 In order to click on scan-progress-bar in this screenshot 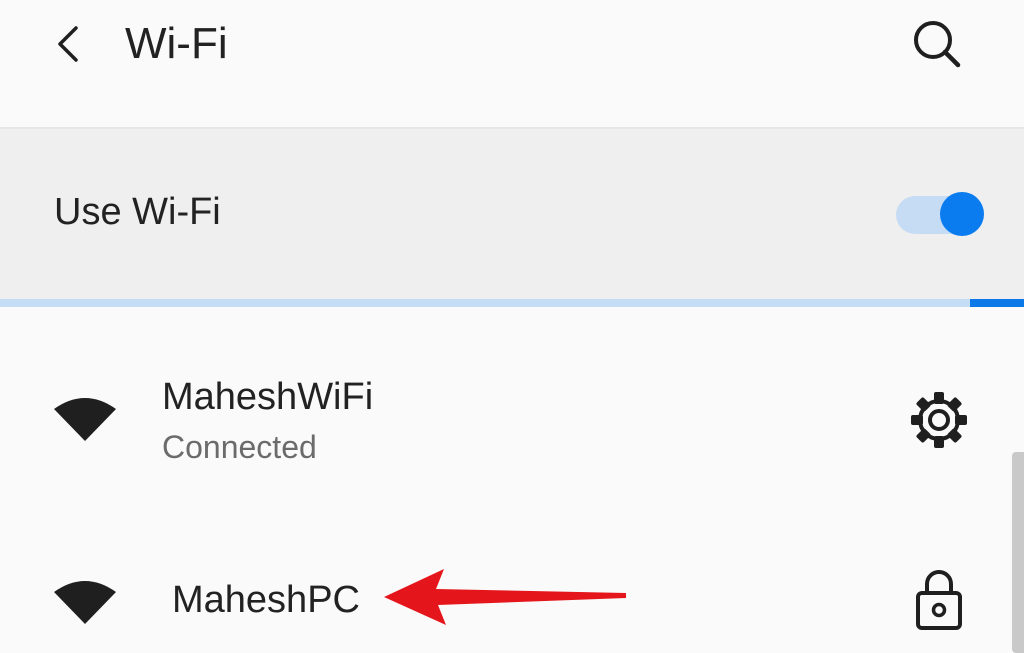, I will do `click(512, 303)`.